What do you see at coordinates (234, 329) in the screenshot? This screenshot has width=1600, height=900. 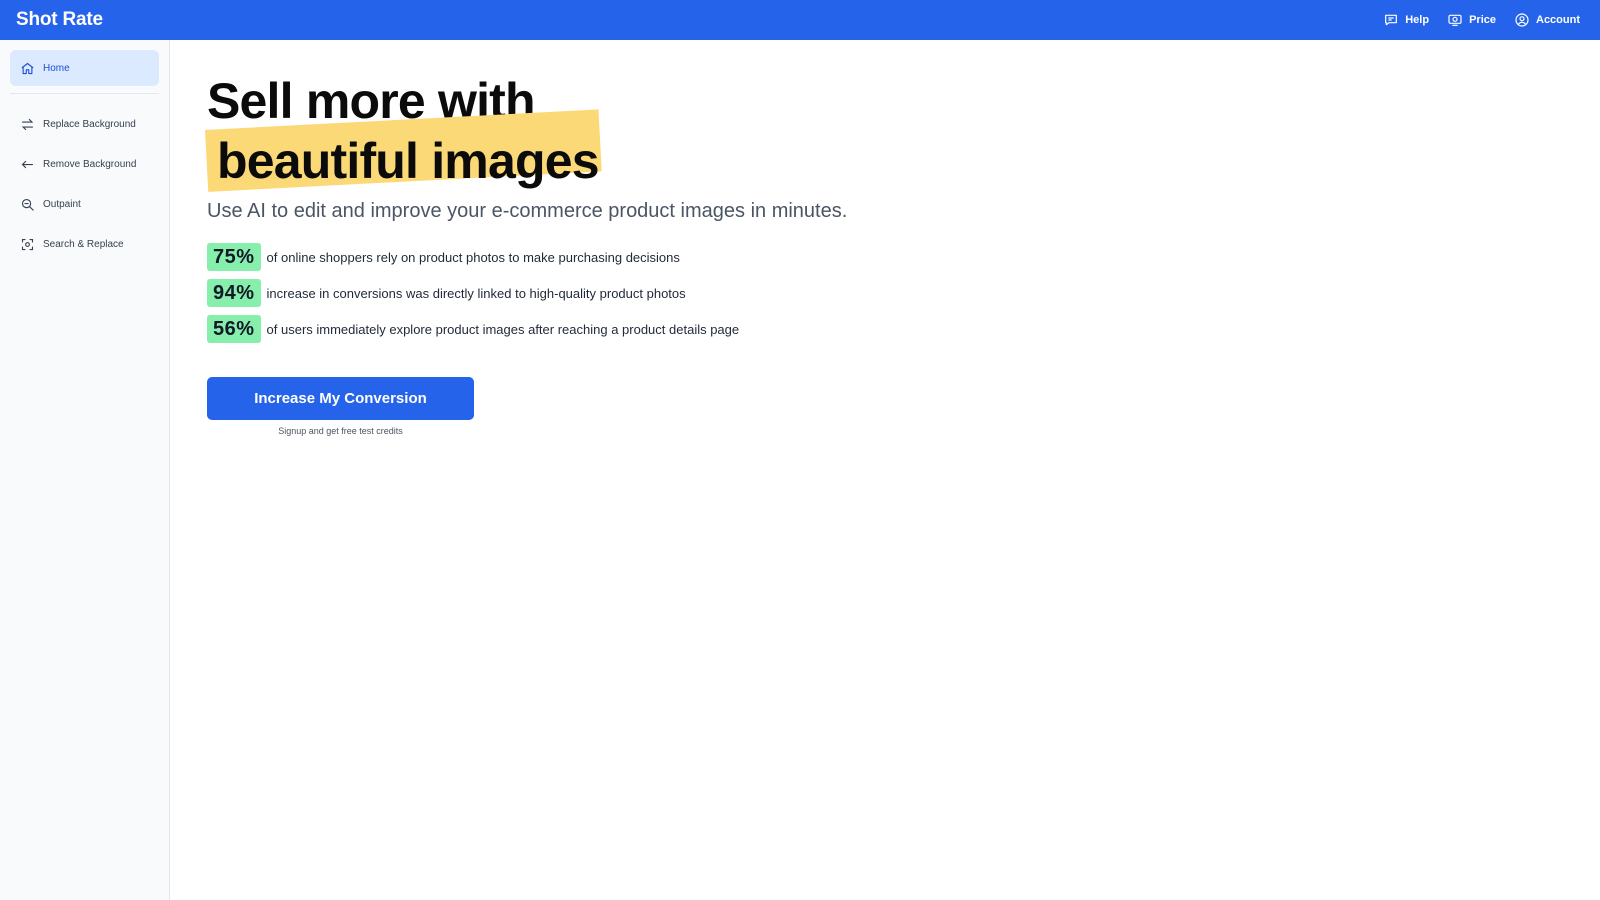 I see `stat-value: 56%` at bounding box center [234, 329].